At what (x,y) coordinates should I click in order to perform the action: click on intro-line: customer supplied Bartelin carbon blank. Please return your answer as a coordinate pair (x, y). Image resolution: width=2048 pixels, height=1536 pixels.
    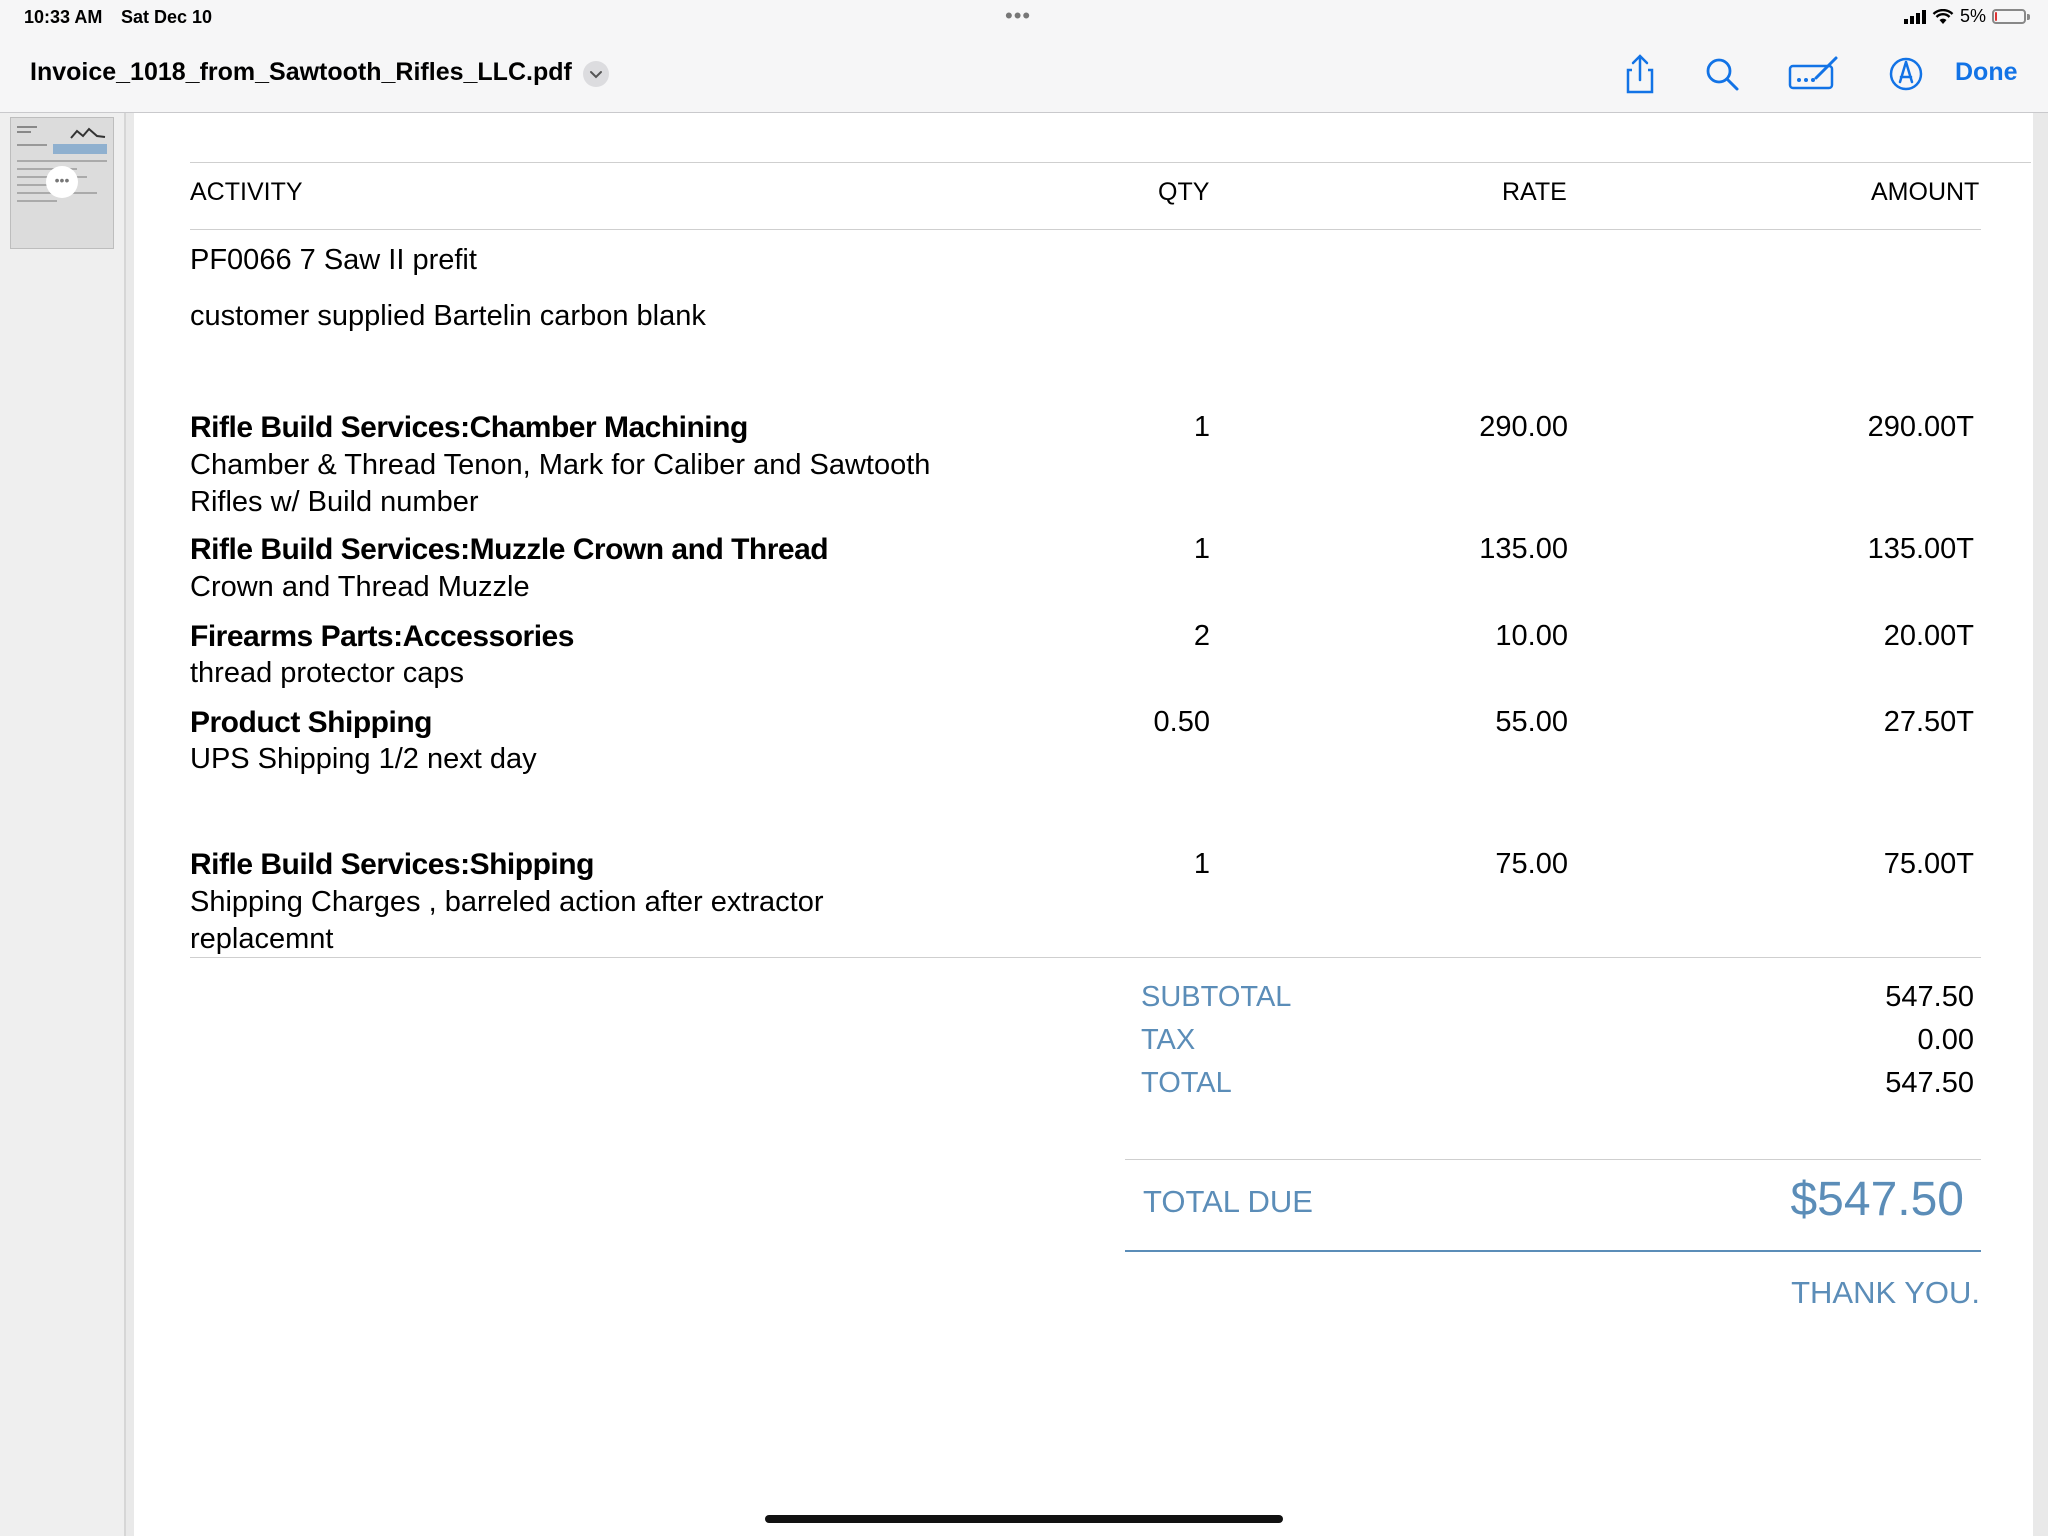
    Looking at the image, I should click on (448, 316).